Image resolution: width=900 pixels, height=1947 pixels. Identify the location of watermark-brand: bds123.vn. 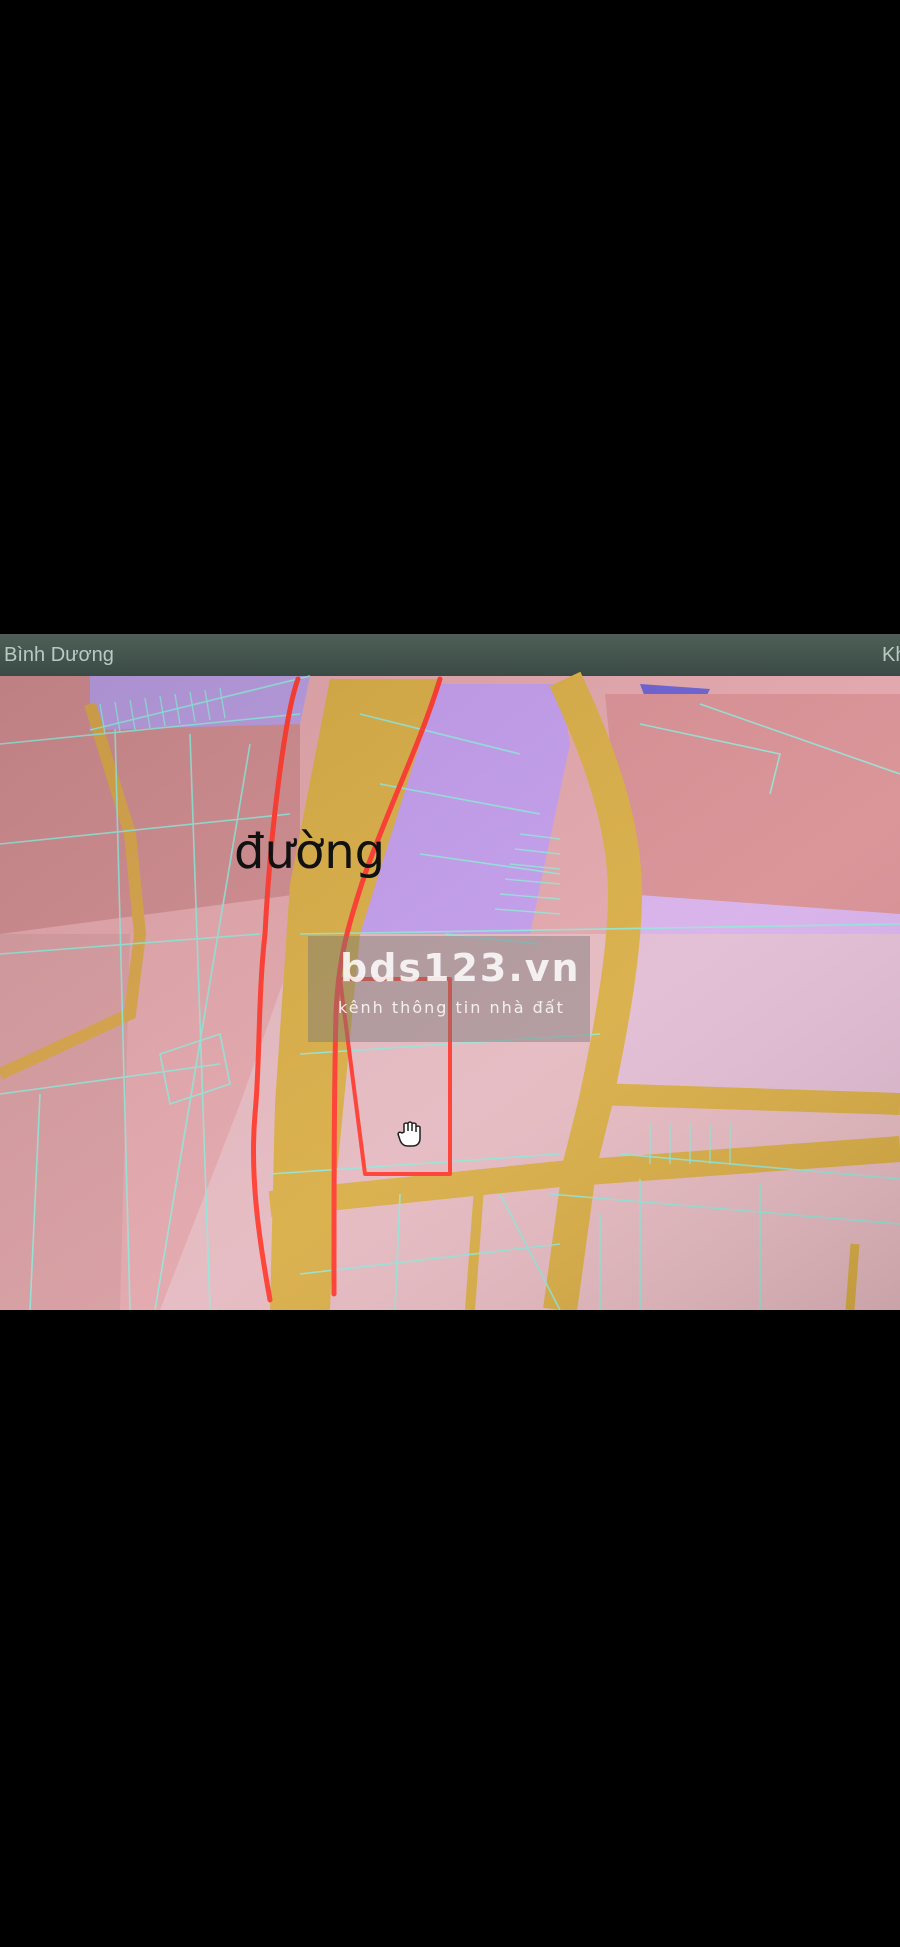
(460, 968).